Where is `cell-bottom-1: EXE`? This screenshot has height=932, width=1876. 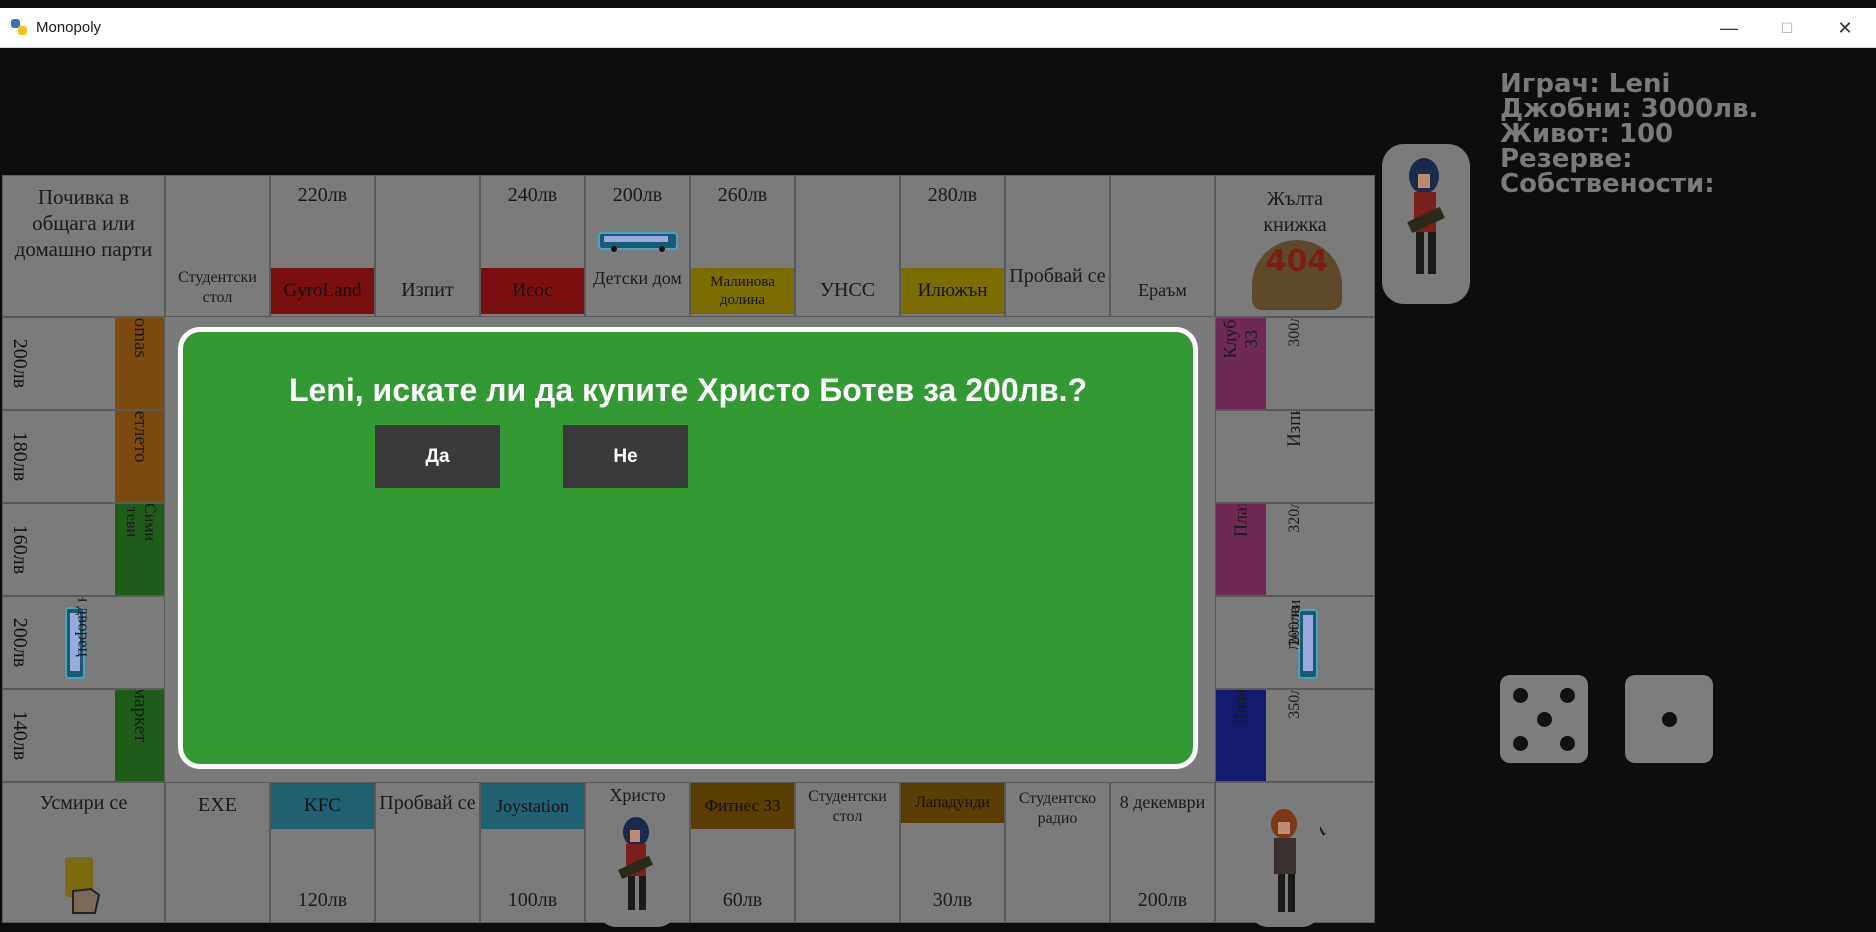 cell-bottom-1: EXE is located at coordinates (217, 852).